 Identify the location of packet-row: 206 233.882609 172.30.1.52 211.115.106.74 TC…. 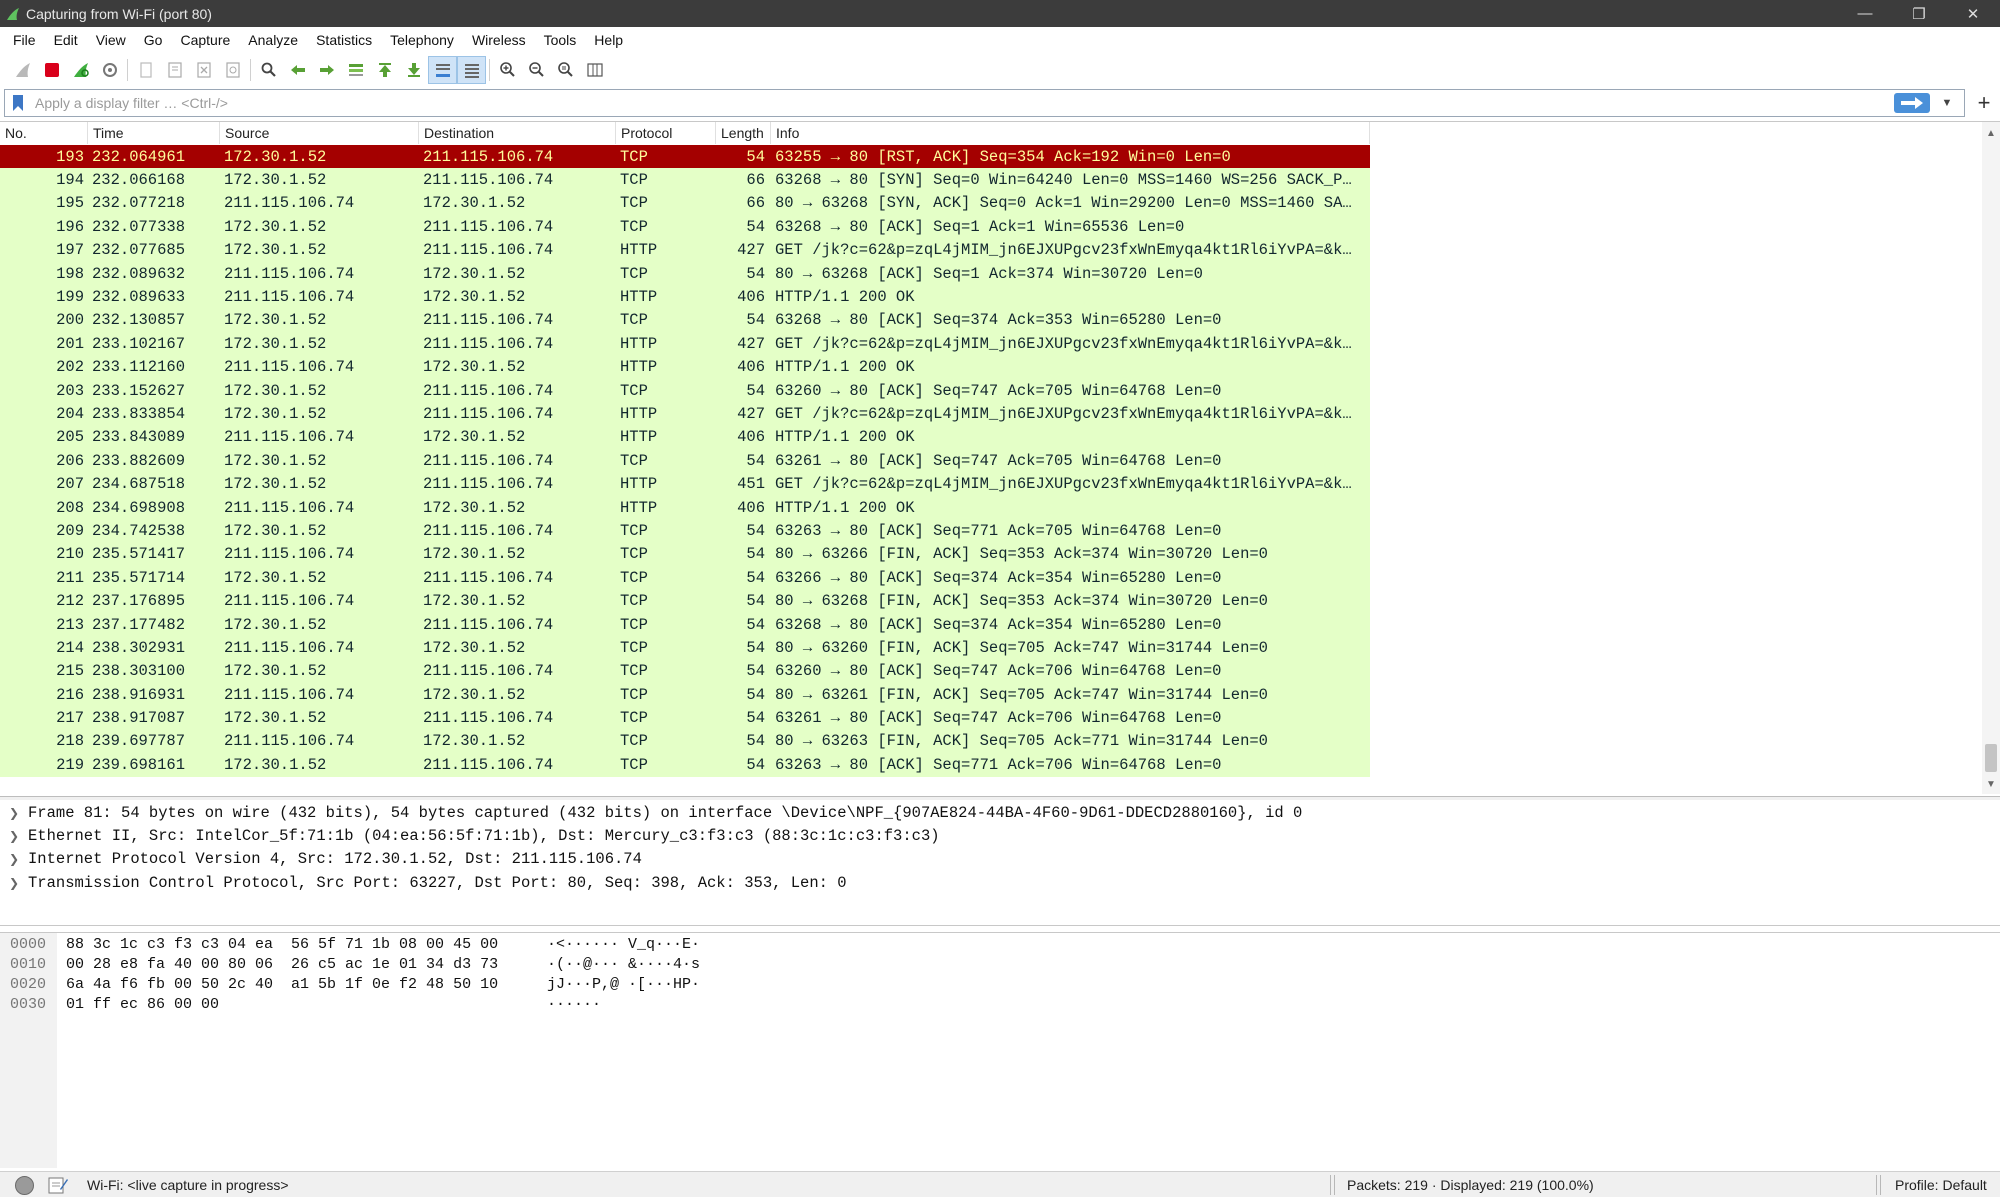
(685, 461).